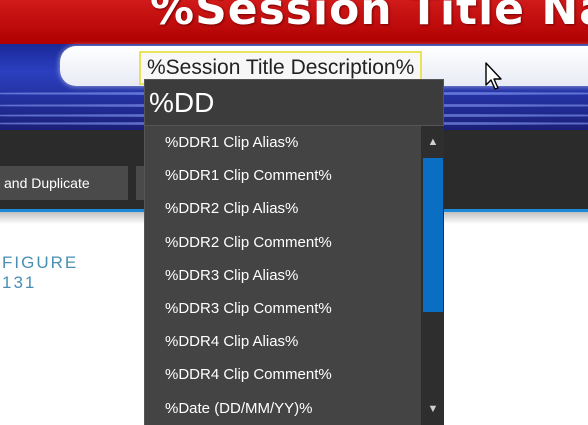 The width and height of the screenshot is (588, 425). I want to click on list-item: %DDR3 Clip Comment%, so click(283, 308).